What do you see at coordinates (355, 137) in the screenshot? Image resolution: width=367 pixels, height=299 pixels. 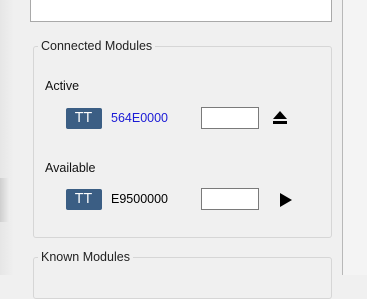 I see `right-pane-edge` at bounding box center [355, 137].